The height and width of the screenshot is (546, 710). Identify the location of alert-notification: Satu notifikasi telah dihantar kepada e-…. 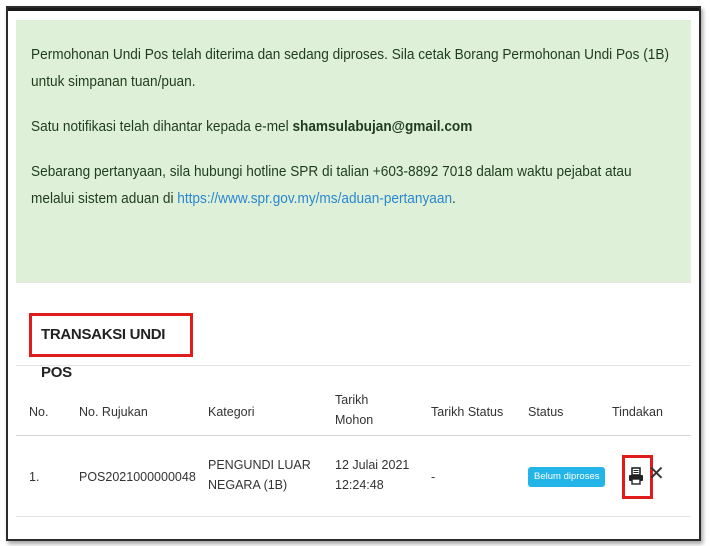
(353, 127).